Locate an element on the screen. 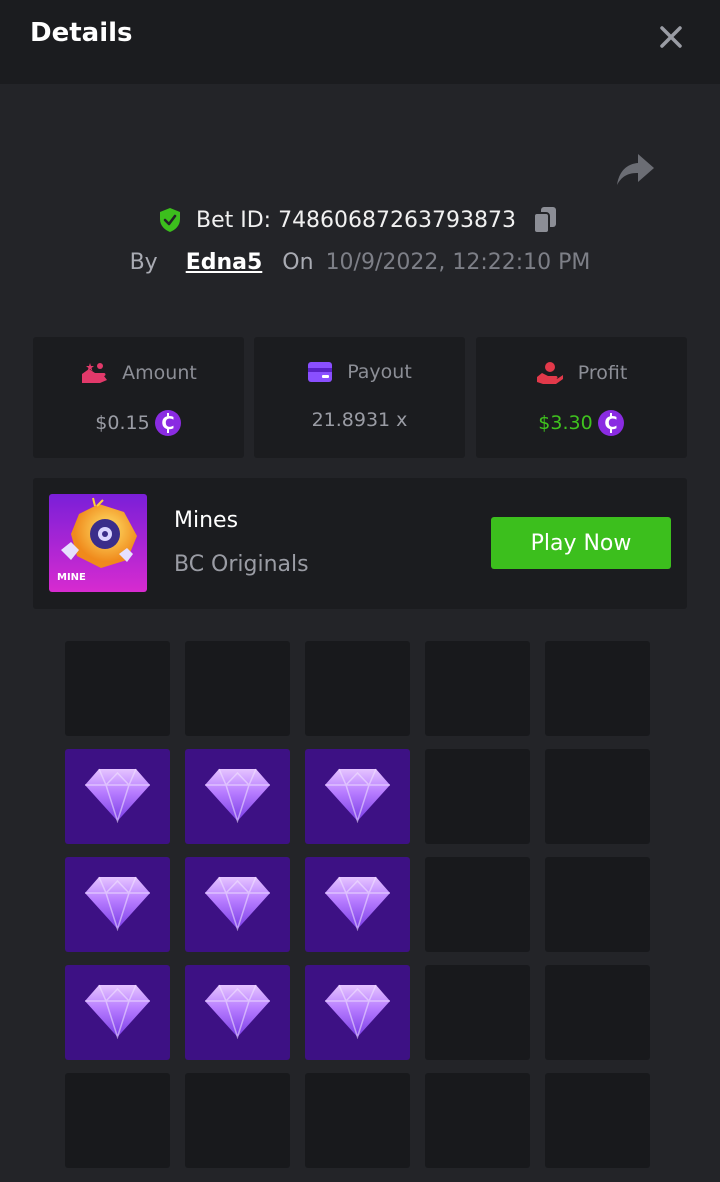 The image size is (720, 1182). play-now-button: Play Now is located at coordinates (581, 543).